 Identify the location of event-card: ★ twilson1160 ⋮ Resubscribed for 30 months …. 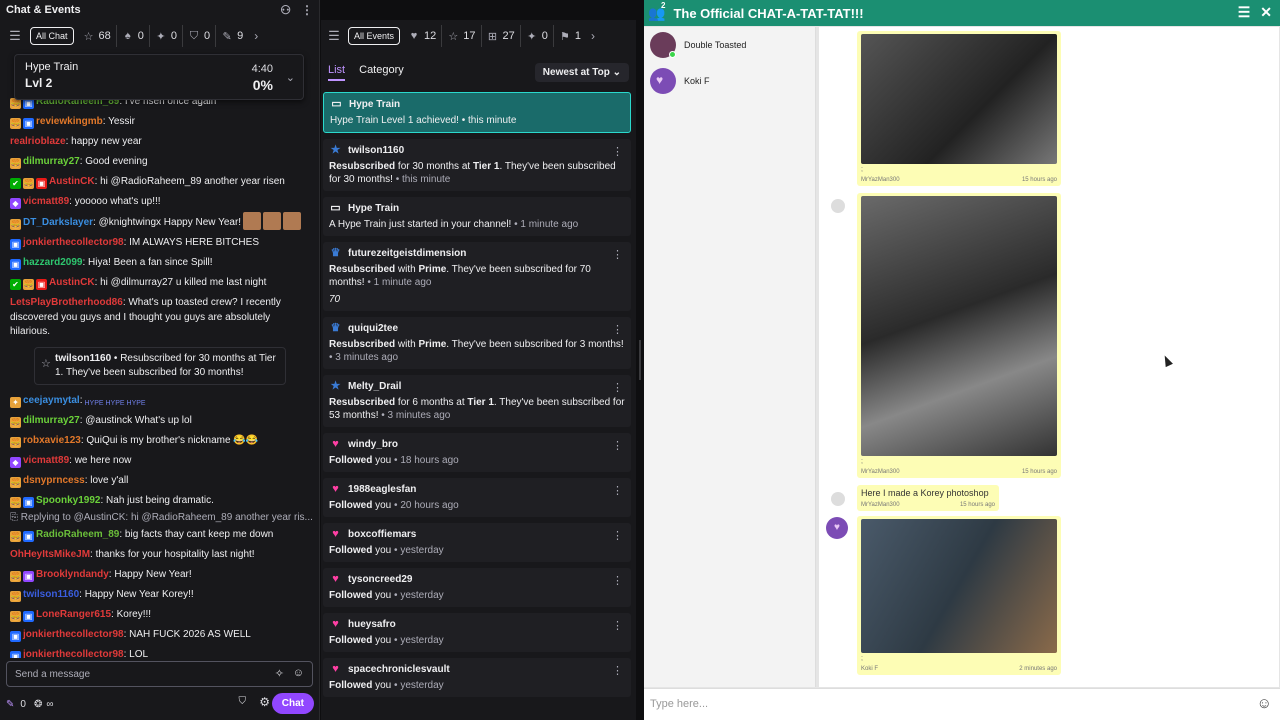
(477, 165).